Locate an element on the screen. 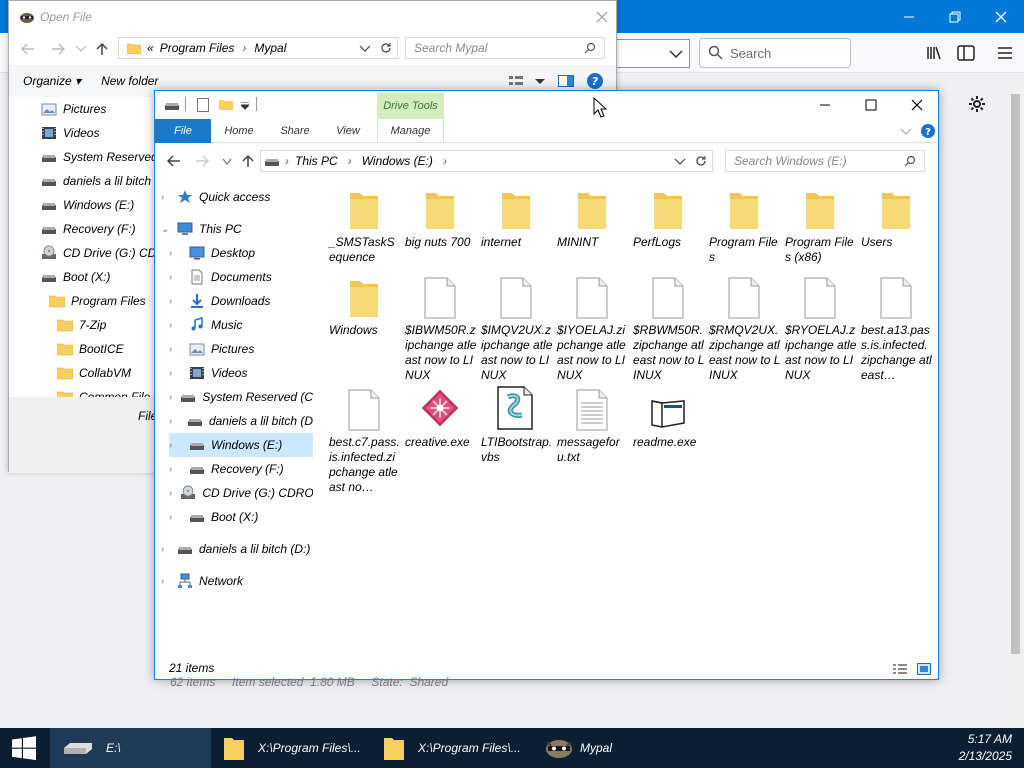 Image resolution: width=1024 pixels, height=768 pixels. nav-tree-item: › Recovery (F:) is located at coordinates (241, 469).